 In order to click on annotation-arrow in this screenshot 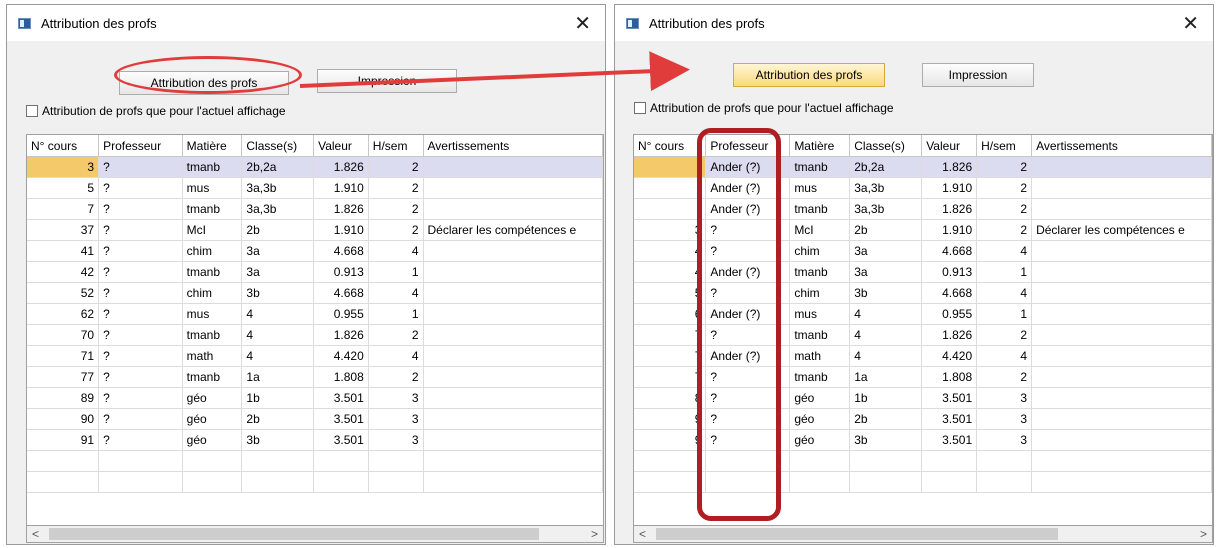, I will do `click(494, 71)`.